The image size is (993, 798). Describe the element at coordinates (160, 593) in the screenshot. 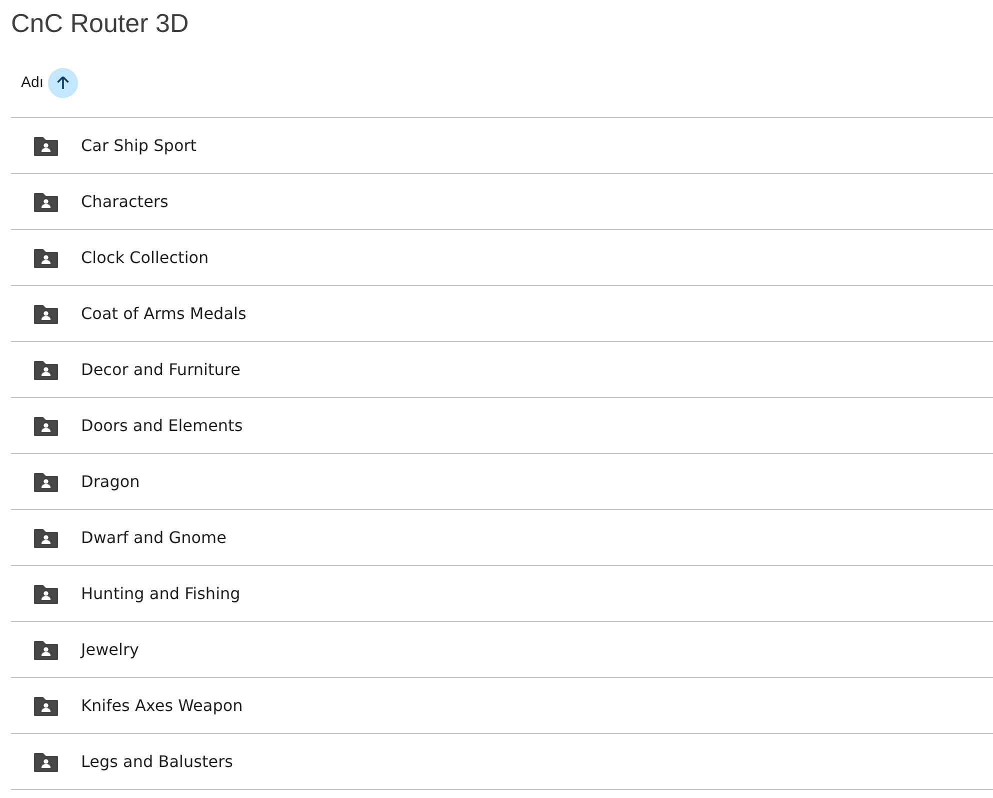

I see `folder-name: Hunting and Fishing` at that location.